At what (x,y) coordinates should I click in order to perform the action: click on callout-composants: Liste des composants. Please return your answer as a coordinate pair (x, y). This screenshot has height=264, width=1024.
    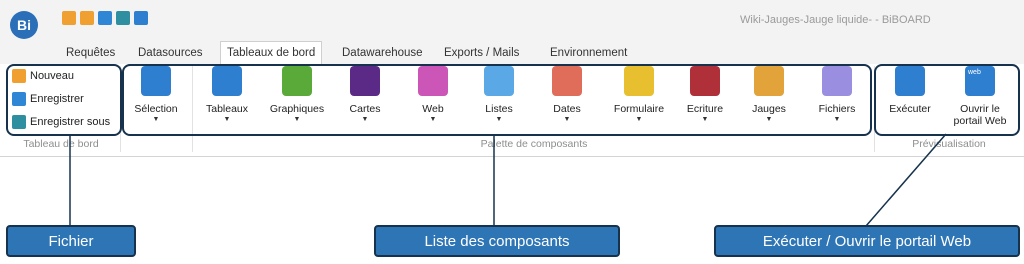
    Looking at the image, I should click on (497, 241).